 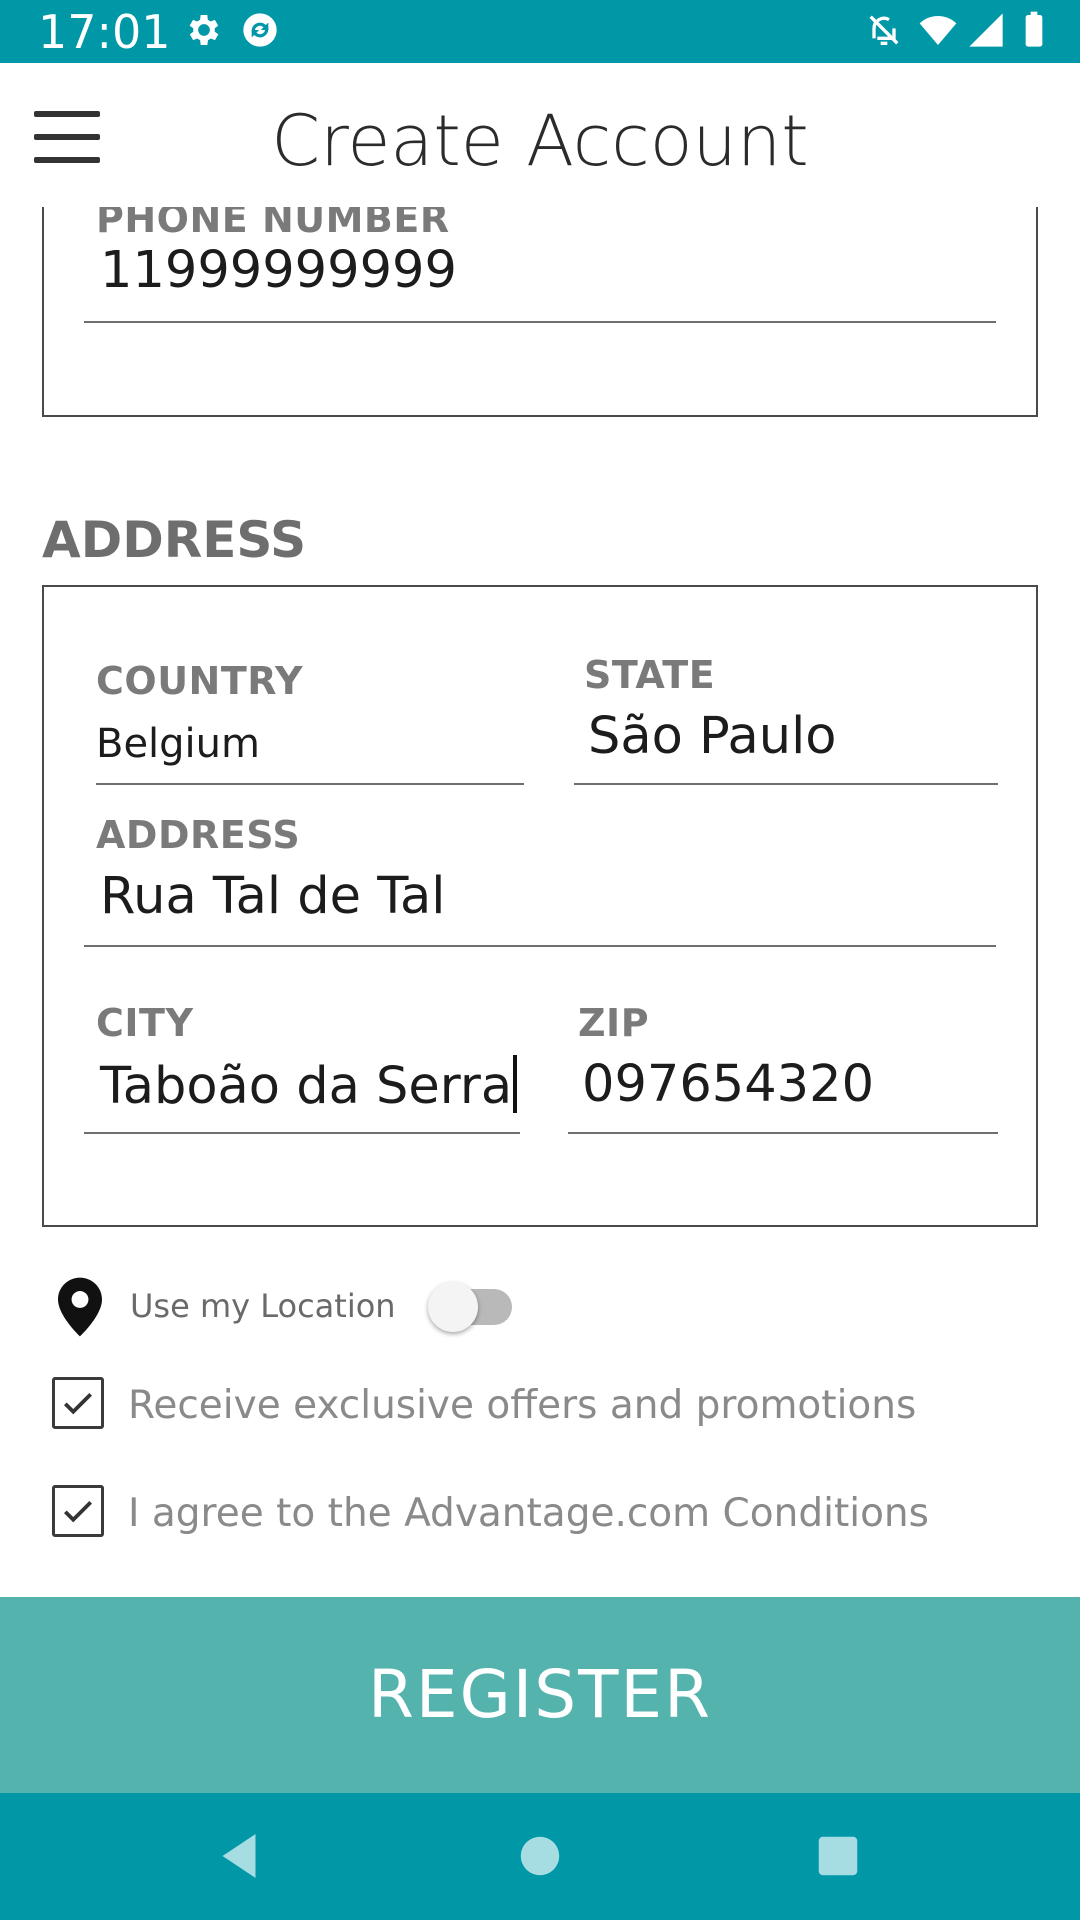 I want to click on offers-row: Receive exclusive offers and promotions, so click(x=540, y=1407).